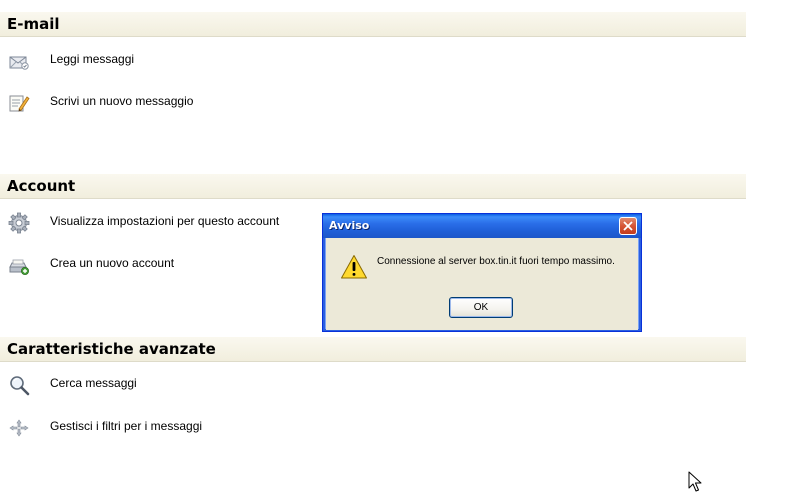  Describe the element at coordinates (19, 61) in the screenshot. I see `read-mail-icon` at that location.